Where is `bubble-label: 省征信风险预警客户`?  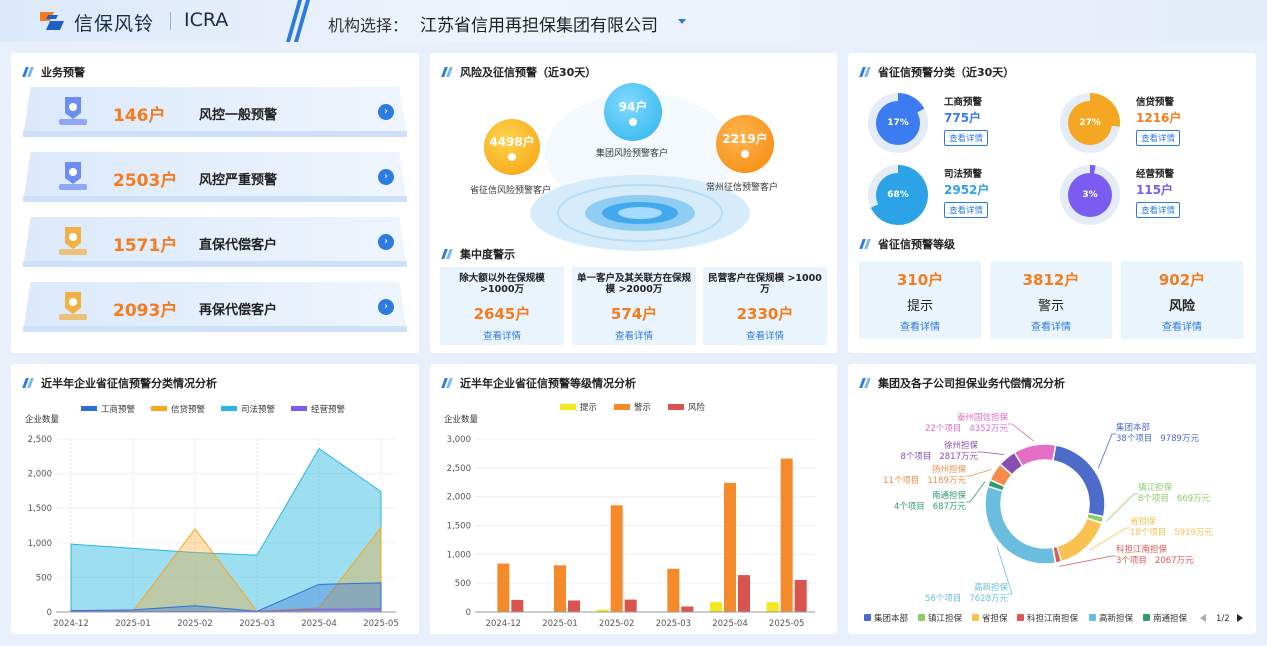
bubble-label: 省征信风险预警客户 is located at coordinates (511, 191).